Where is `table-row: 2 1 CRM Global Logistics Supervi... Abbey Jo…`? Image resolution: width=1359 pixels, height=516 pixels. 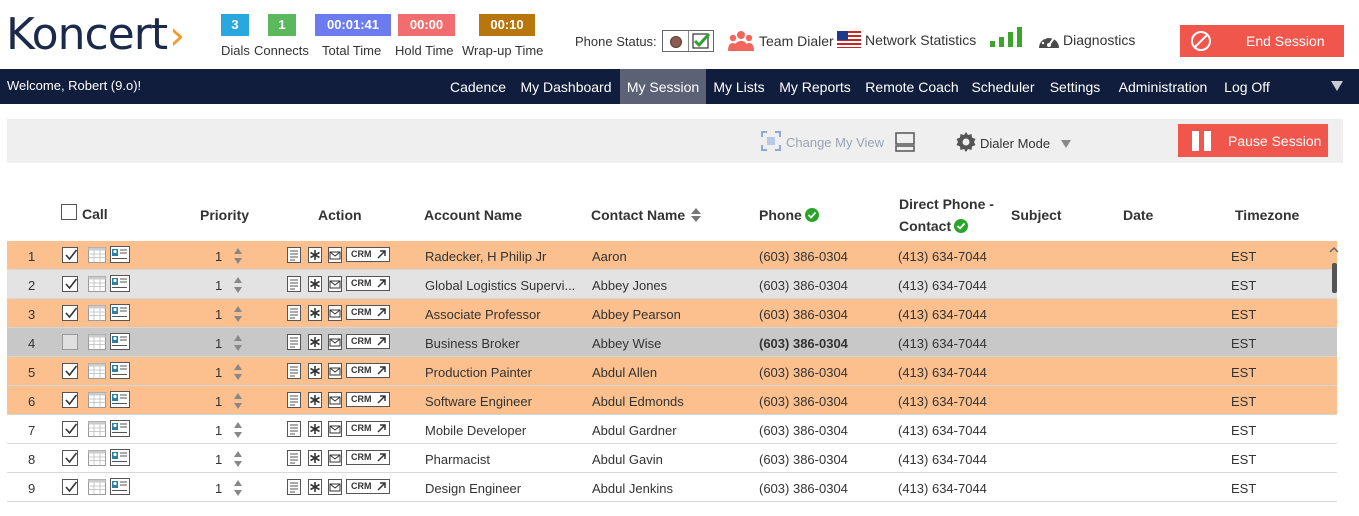 table-row: 2 1 CRM Global Logistics Supervi... Abbey Jo… is located at coordinates (672, 284).